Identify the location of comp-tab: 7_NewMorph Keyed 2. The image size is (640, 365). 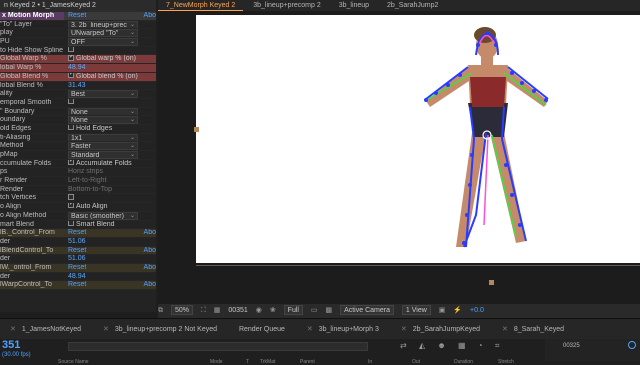
(201, 5).